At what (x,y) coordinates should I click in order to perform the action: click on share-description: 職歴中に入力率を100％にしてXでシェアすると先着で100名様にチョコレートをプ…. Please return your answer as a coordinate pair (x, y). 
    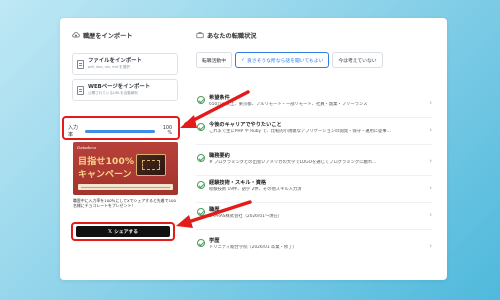
    Looking at the image, I should click on (124, 203).